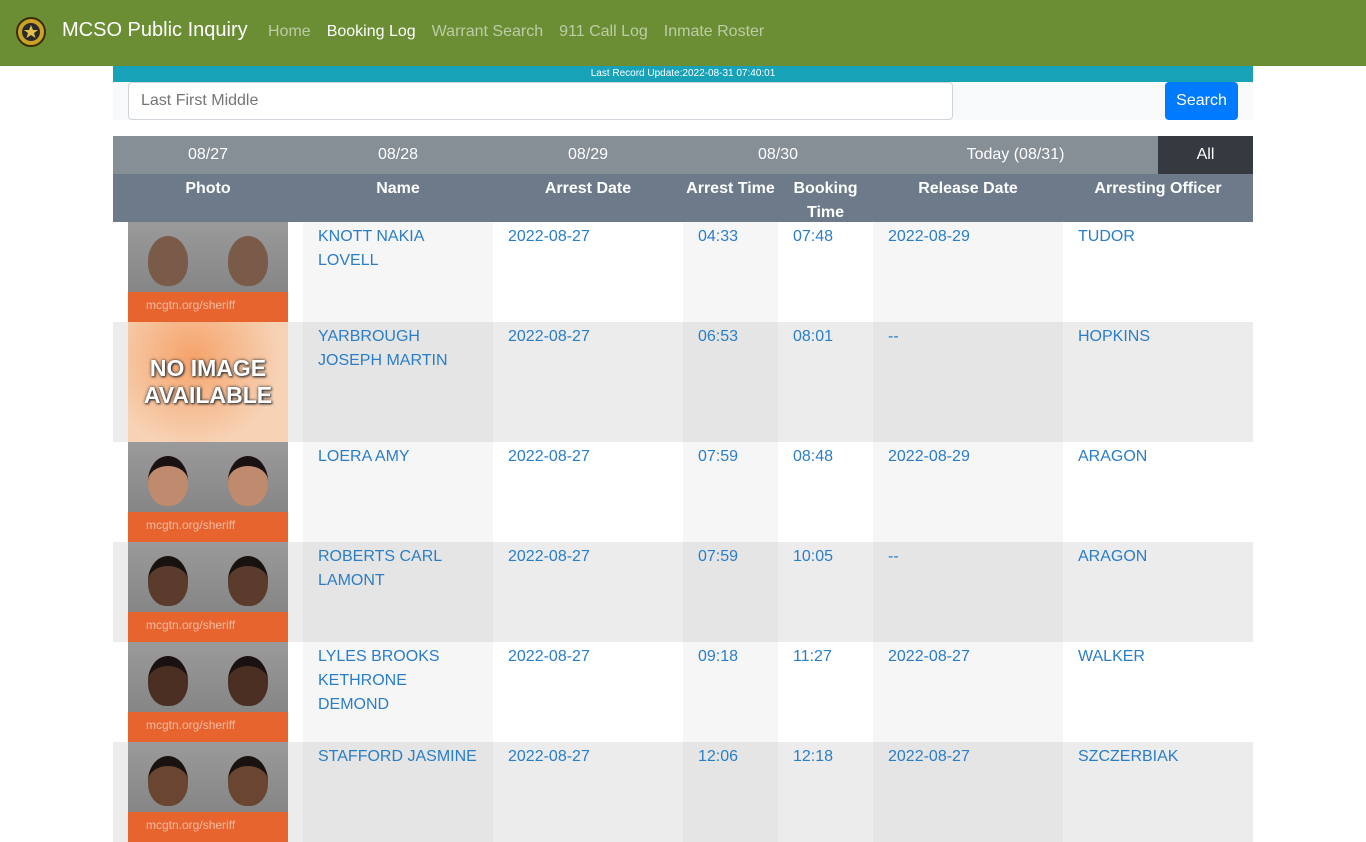 The height and width of the screenshot is (842, 1366). I want to click on officer-link: TUDOR, so click(1158, 272).